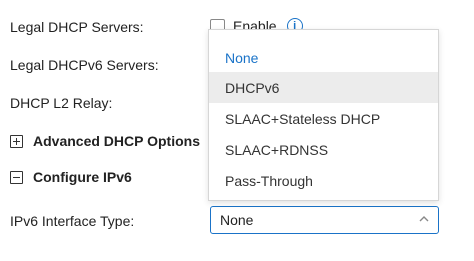  I want to click on menu-option-dhcpv6: DHCPv6, so click(323, 87).